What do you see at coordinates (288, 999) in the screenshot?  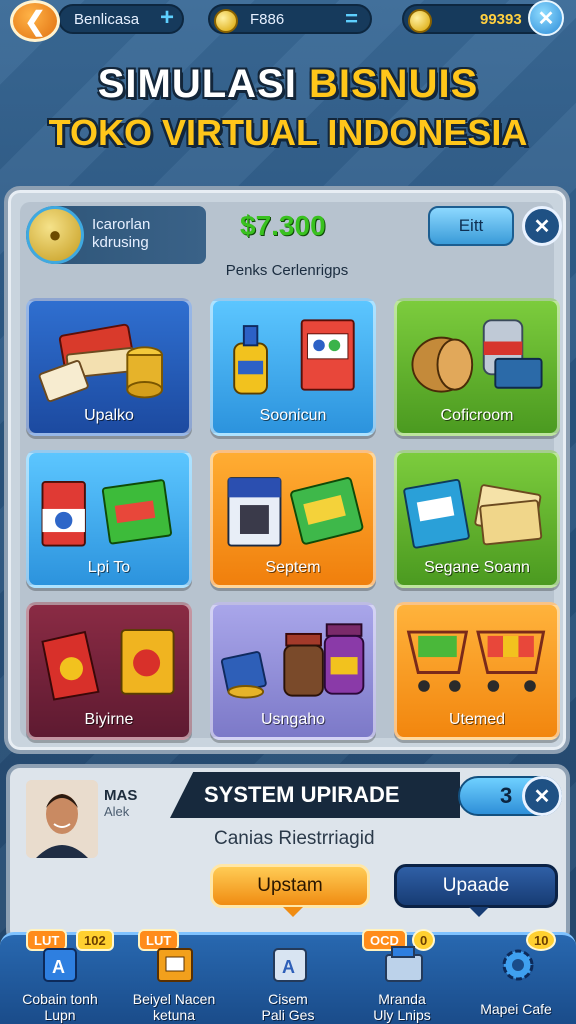 I see `nav-label-line1: Cisem` at bounding box center [288, 999].